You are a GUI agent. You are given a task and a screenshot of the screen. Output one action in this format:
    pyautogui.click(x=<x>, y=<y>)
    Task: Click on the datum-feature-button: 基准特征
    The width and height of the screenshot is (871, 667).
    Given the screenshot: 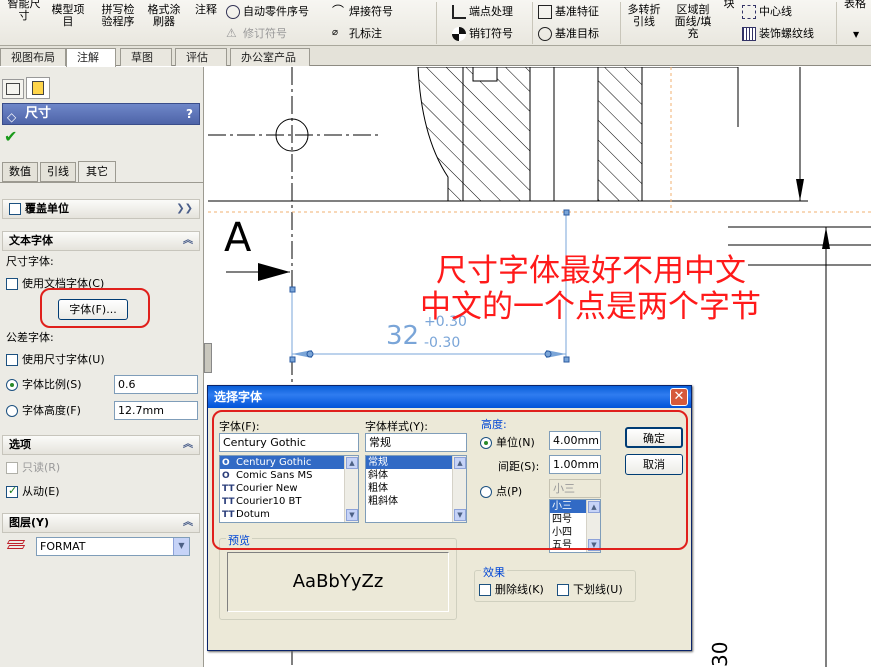 What is the action you would take?
    pyautogui.click(x=568, y=11)
    